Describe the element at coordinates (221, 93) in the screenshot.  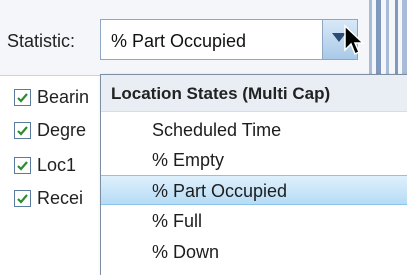
I see `group-header-label: Location States (Multi Cap)` at that location.